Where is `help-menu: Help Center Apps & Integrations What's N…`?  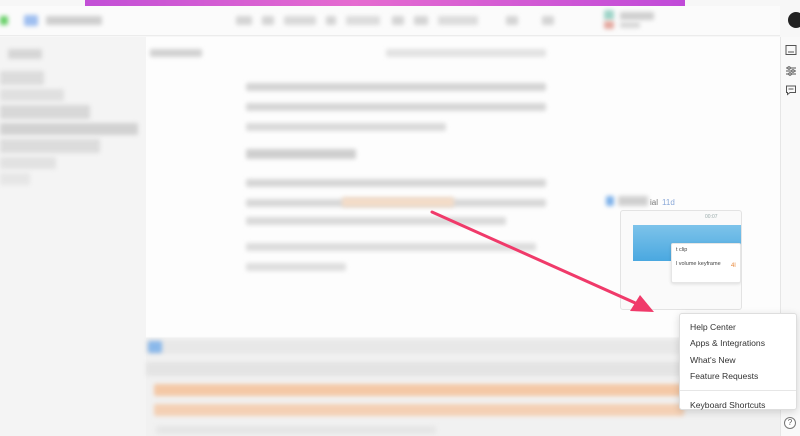
help-menu: Help Center Apps & Integrations What's N… is located at coordinates (738, 361).